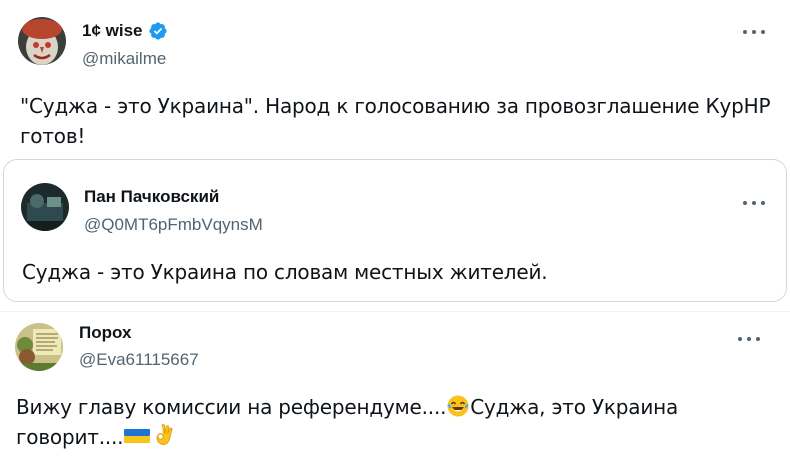 Image resolution: width=790 pixels, height=469 pixels. I want to click on tweet-text-line: готов!, so click(53, 136).